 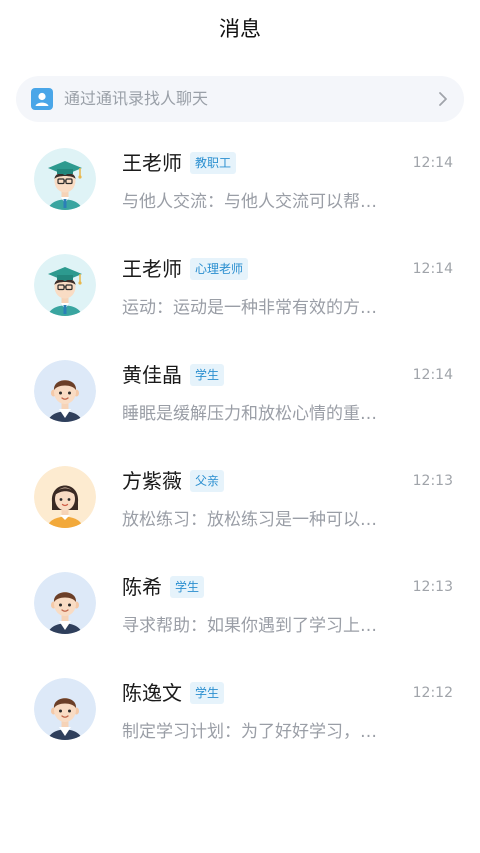 I want to click on page-title: 消息, so click(x=240, y=29).